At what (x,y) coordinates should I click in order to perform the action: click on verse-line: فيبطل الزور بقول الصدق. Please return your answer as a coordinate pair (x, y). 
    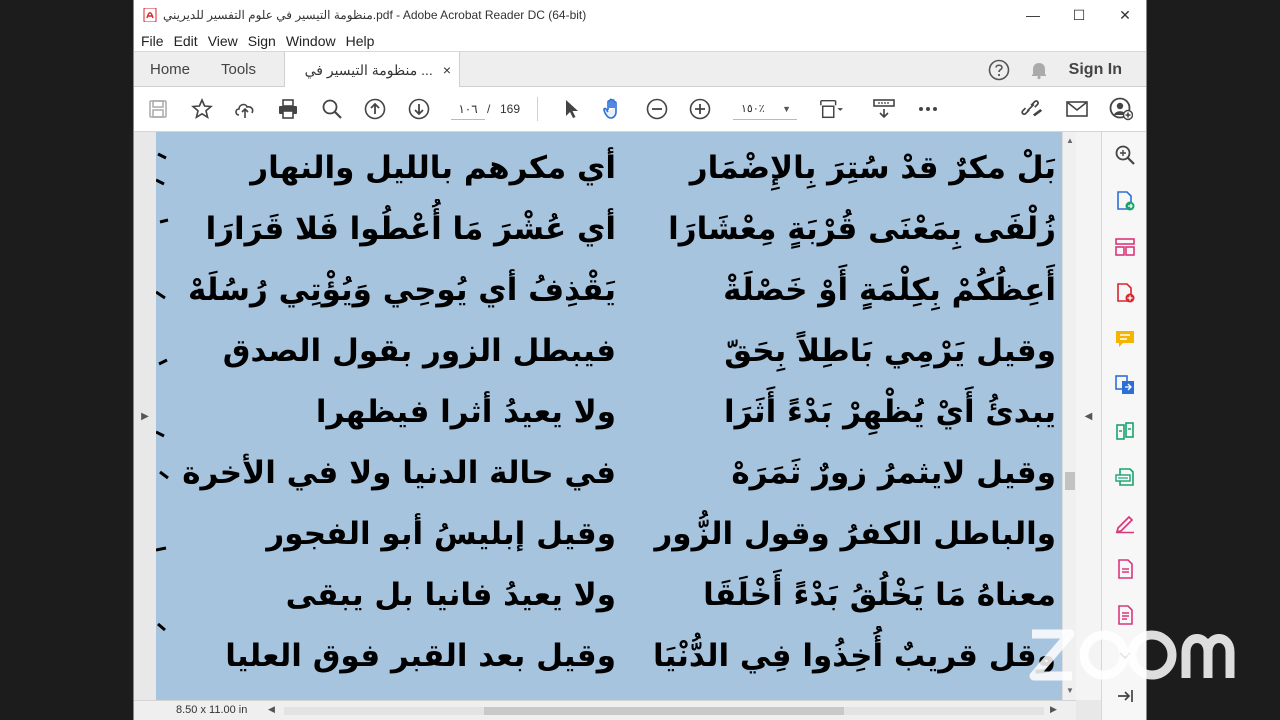
    Looking at the image, I should click on (419, 351).